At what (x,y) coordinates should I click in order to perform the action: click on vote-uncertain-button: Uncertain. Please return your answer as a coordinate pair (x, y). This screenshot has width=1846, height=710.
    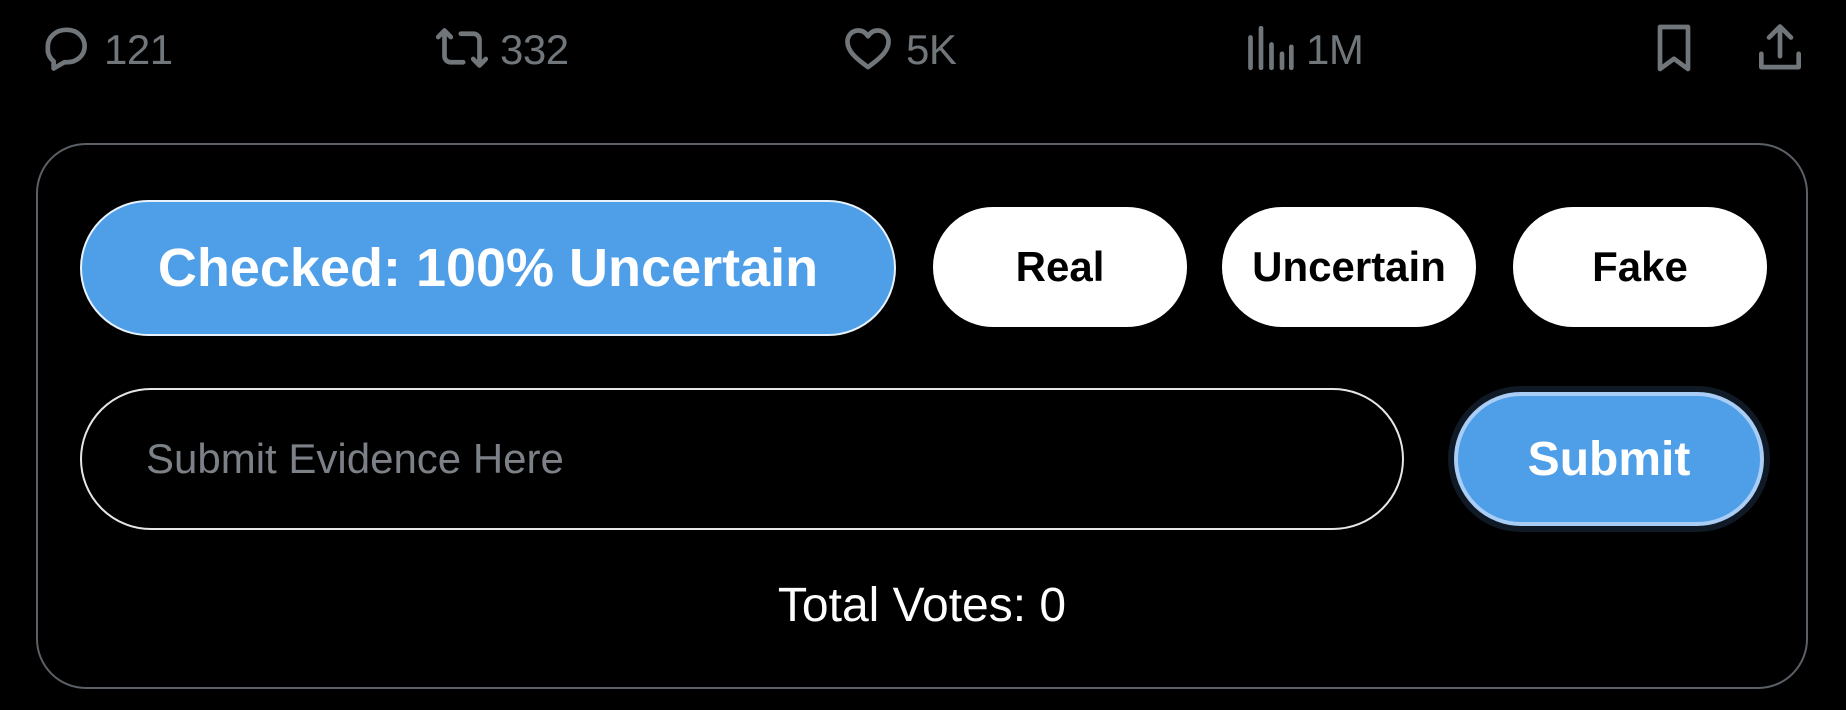
    Looking at the image, I should click on (1349, 267).